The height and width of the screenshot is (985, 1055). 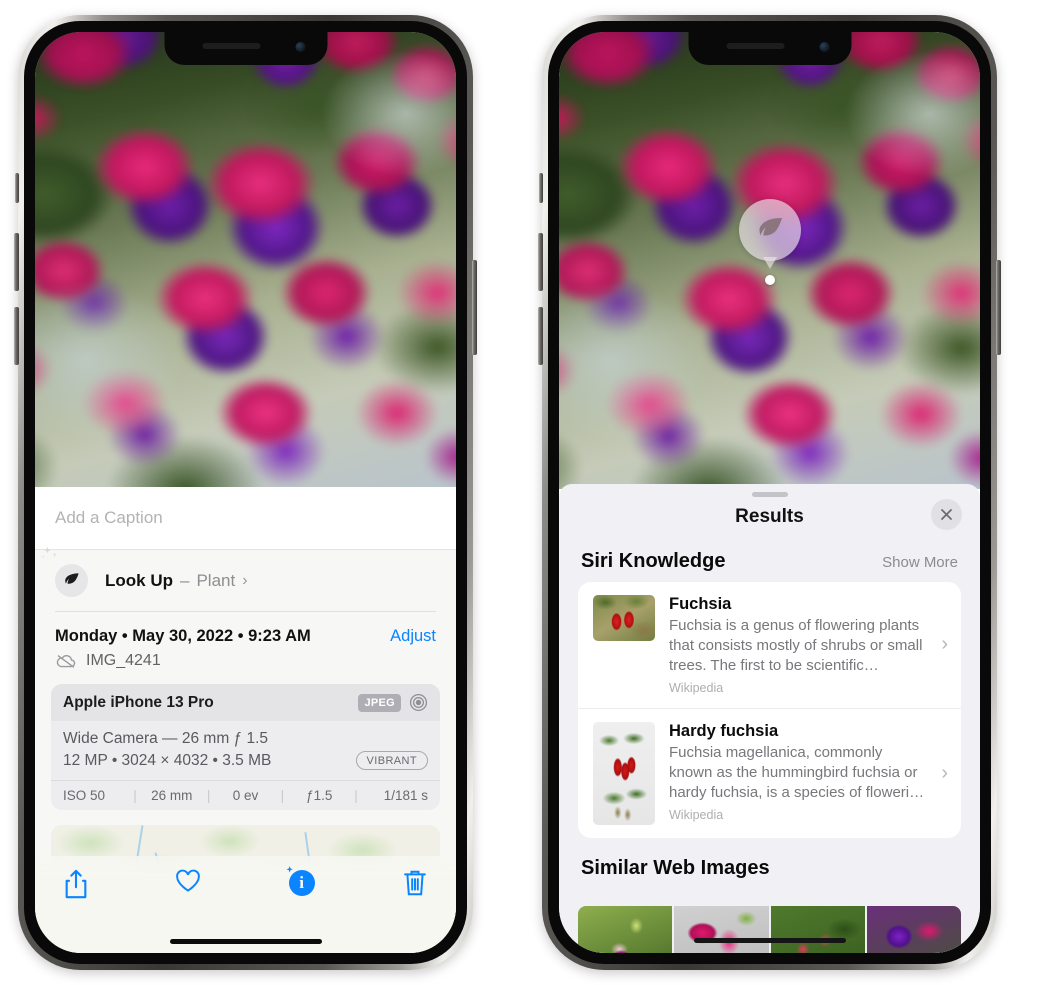 I want to click on exif-header: Apple iPhone 13 Pro JPEG, so click(x=245, y=702).